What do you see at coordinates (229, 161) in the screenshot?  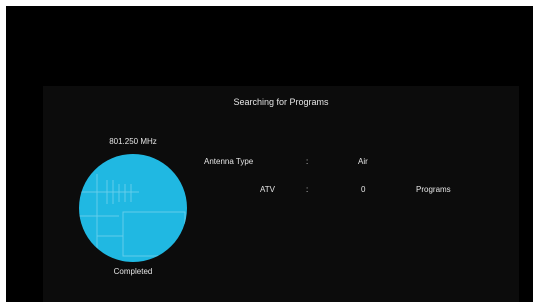 I see `antenna-type-label: Antenna Type` at bounding box center [229, 161].